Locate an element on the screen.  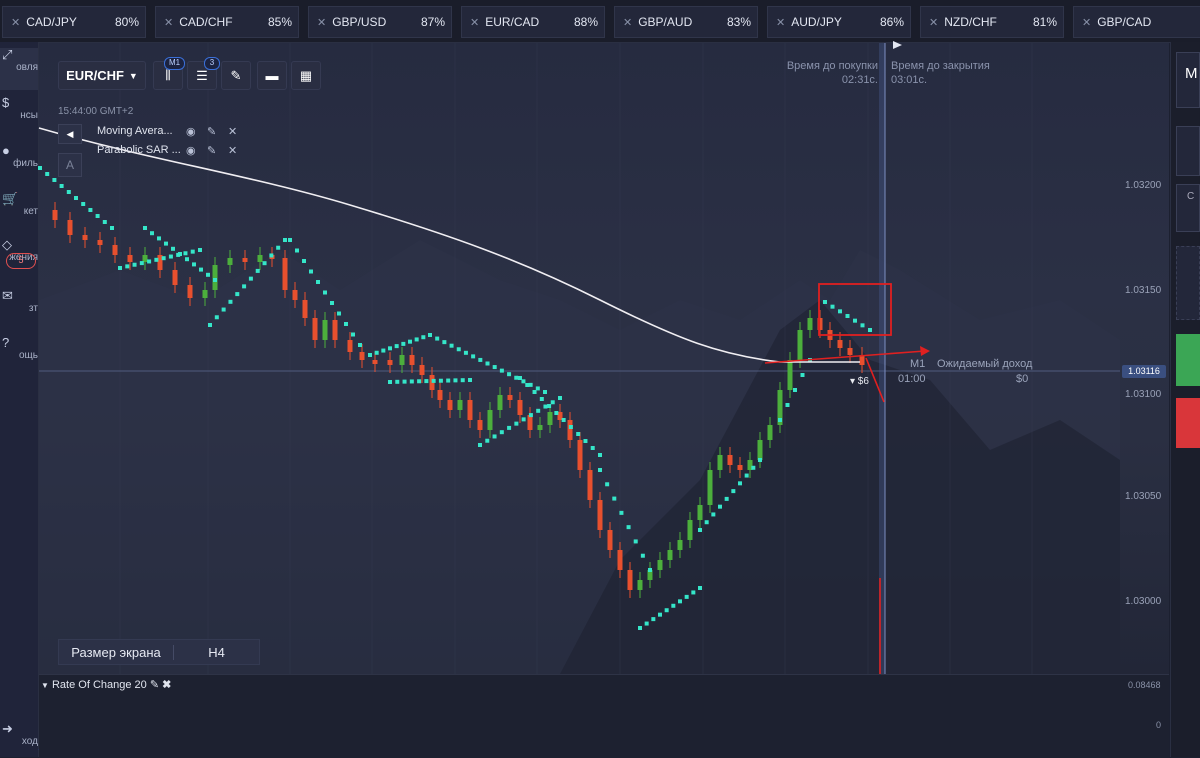
collapse-indicators-button: ◀ is located at coordinates (70, 134).